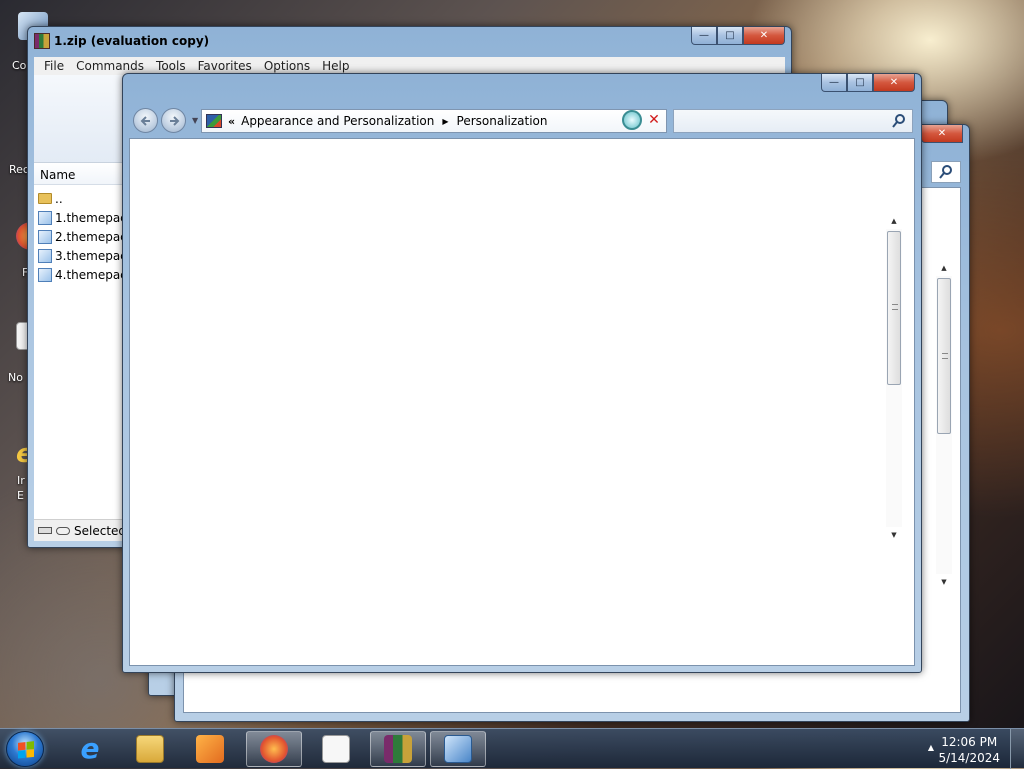  Describe the element at coordinates (969, 750) in the screenshot. I see `system-clock: 12:06 PM 5/14/2024` at that location.